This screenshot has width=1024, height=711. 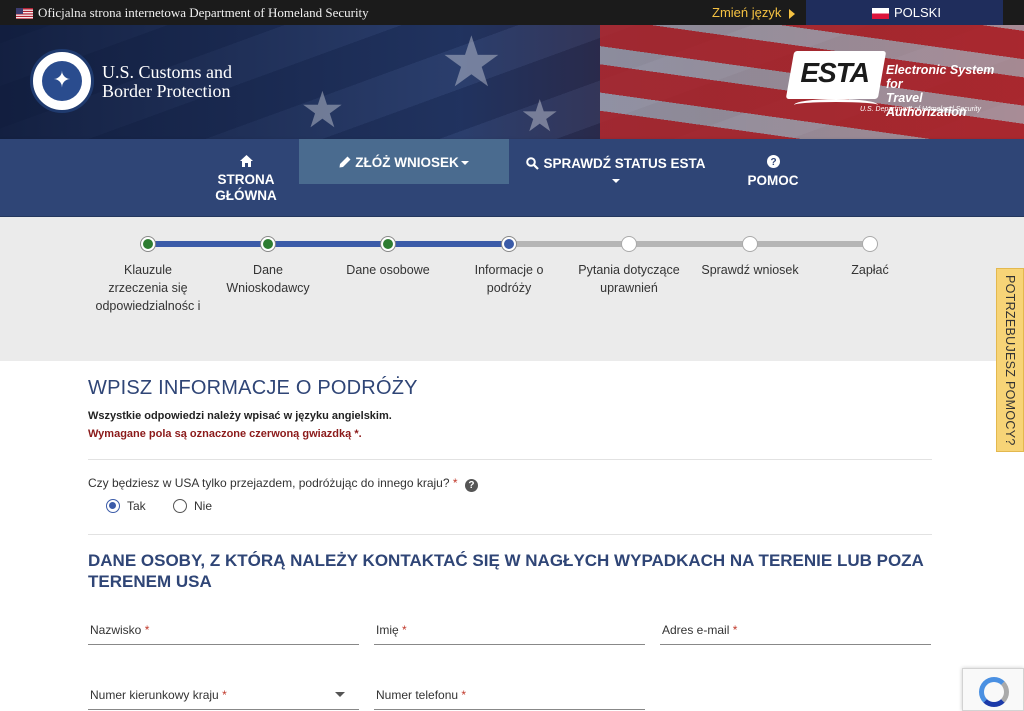 I want to click on phone-label: Numer telefonu *, so click(x=421, y=695).